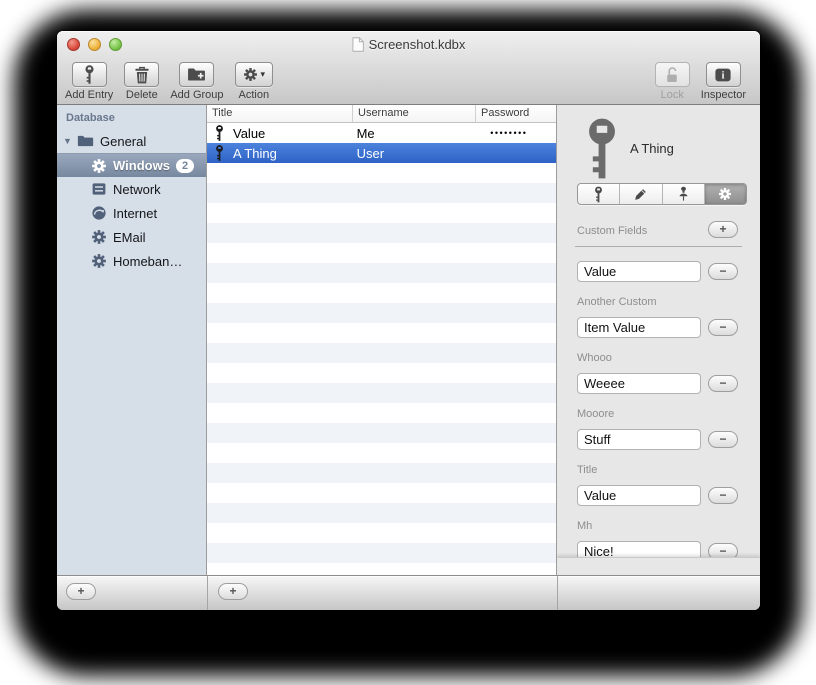 The image size is (816, 685). I want to click on sidebar-item-internet: Internet, so click(131, 213).